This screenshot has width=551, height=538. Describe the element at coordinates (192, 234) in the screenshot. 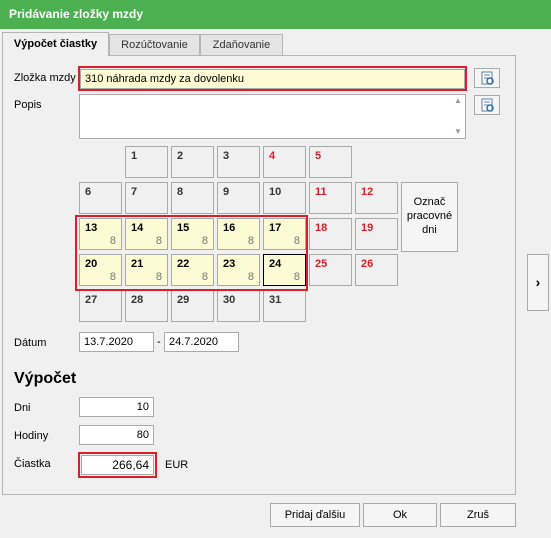

I see `calendar-day-15: 15 8` at that location.